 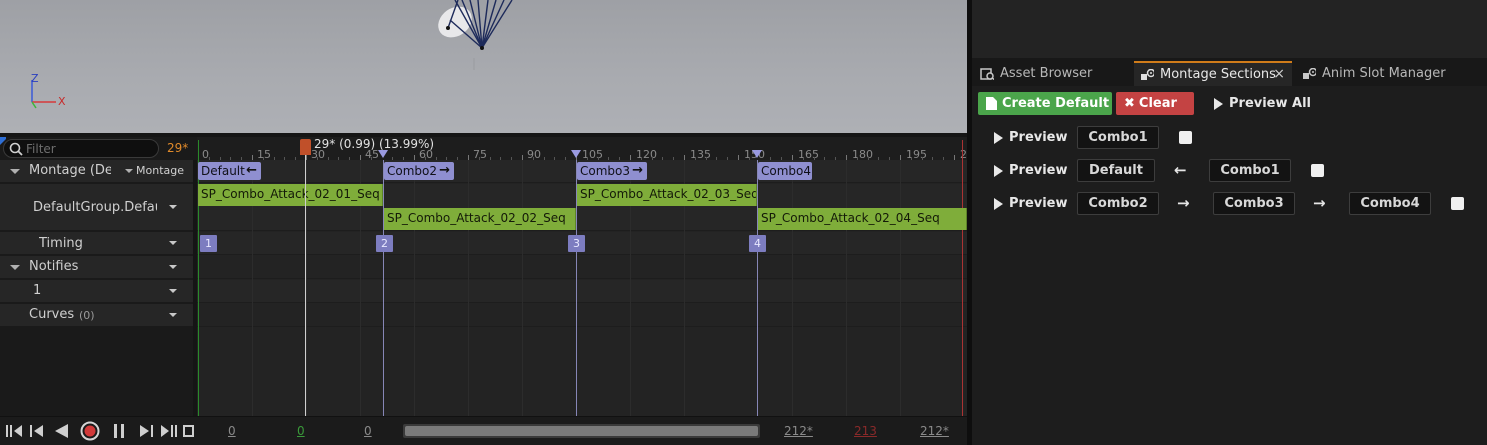 What do you see at coordinates (146, 431) in the screenshot?
I see `step-forward-button` at bounding box center [146, 431].